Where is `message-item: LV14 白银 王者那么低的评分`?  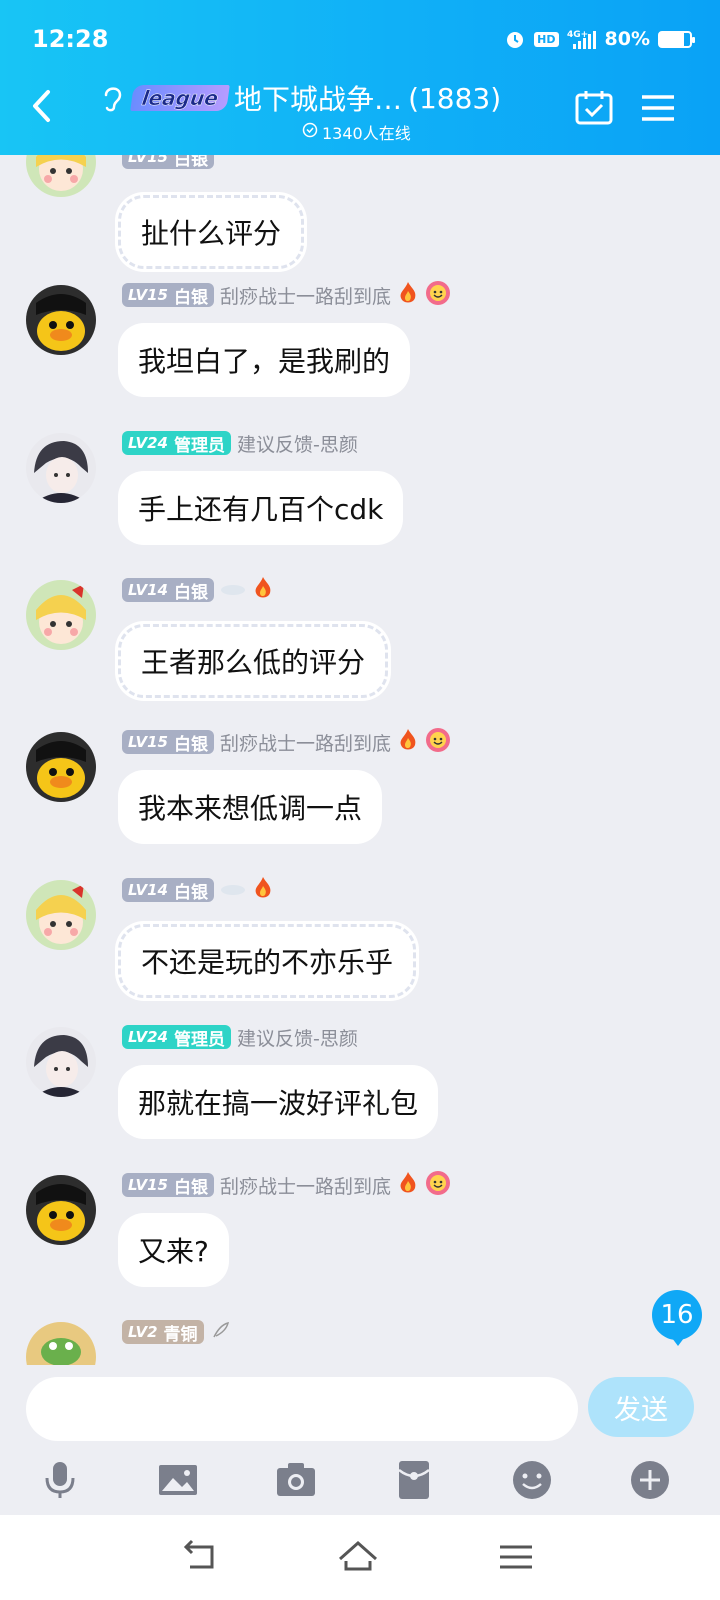
message-item: LV14 白银 王者那么低的评分 is located at coordinates (360, 657).